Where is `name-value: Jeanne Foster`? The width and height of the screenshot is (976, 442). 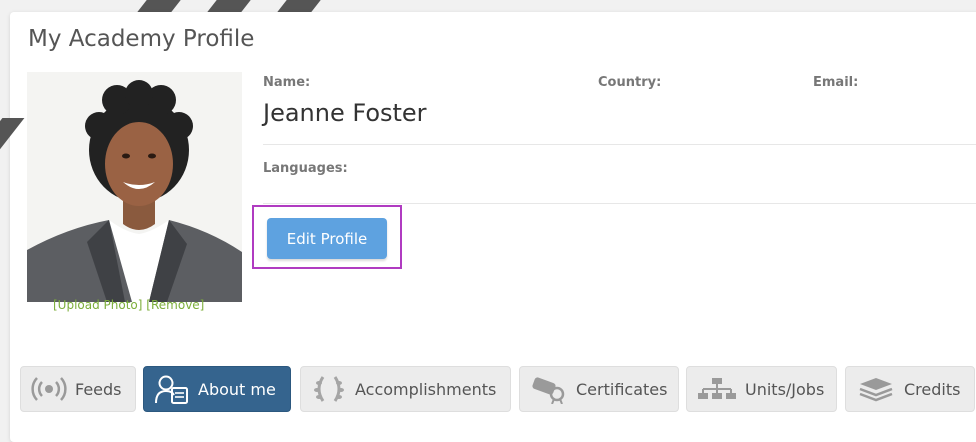
name-value: Jeanne Foster is located at coordinates (345, 113).